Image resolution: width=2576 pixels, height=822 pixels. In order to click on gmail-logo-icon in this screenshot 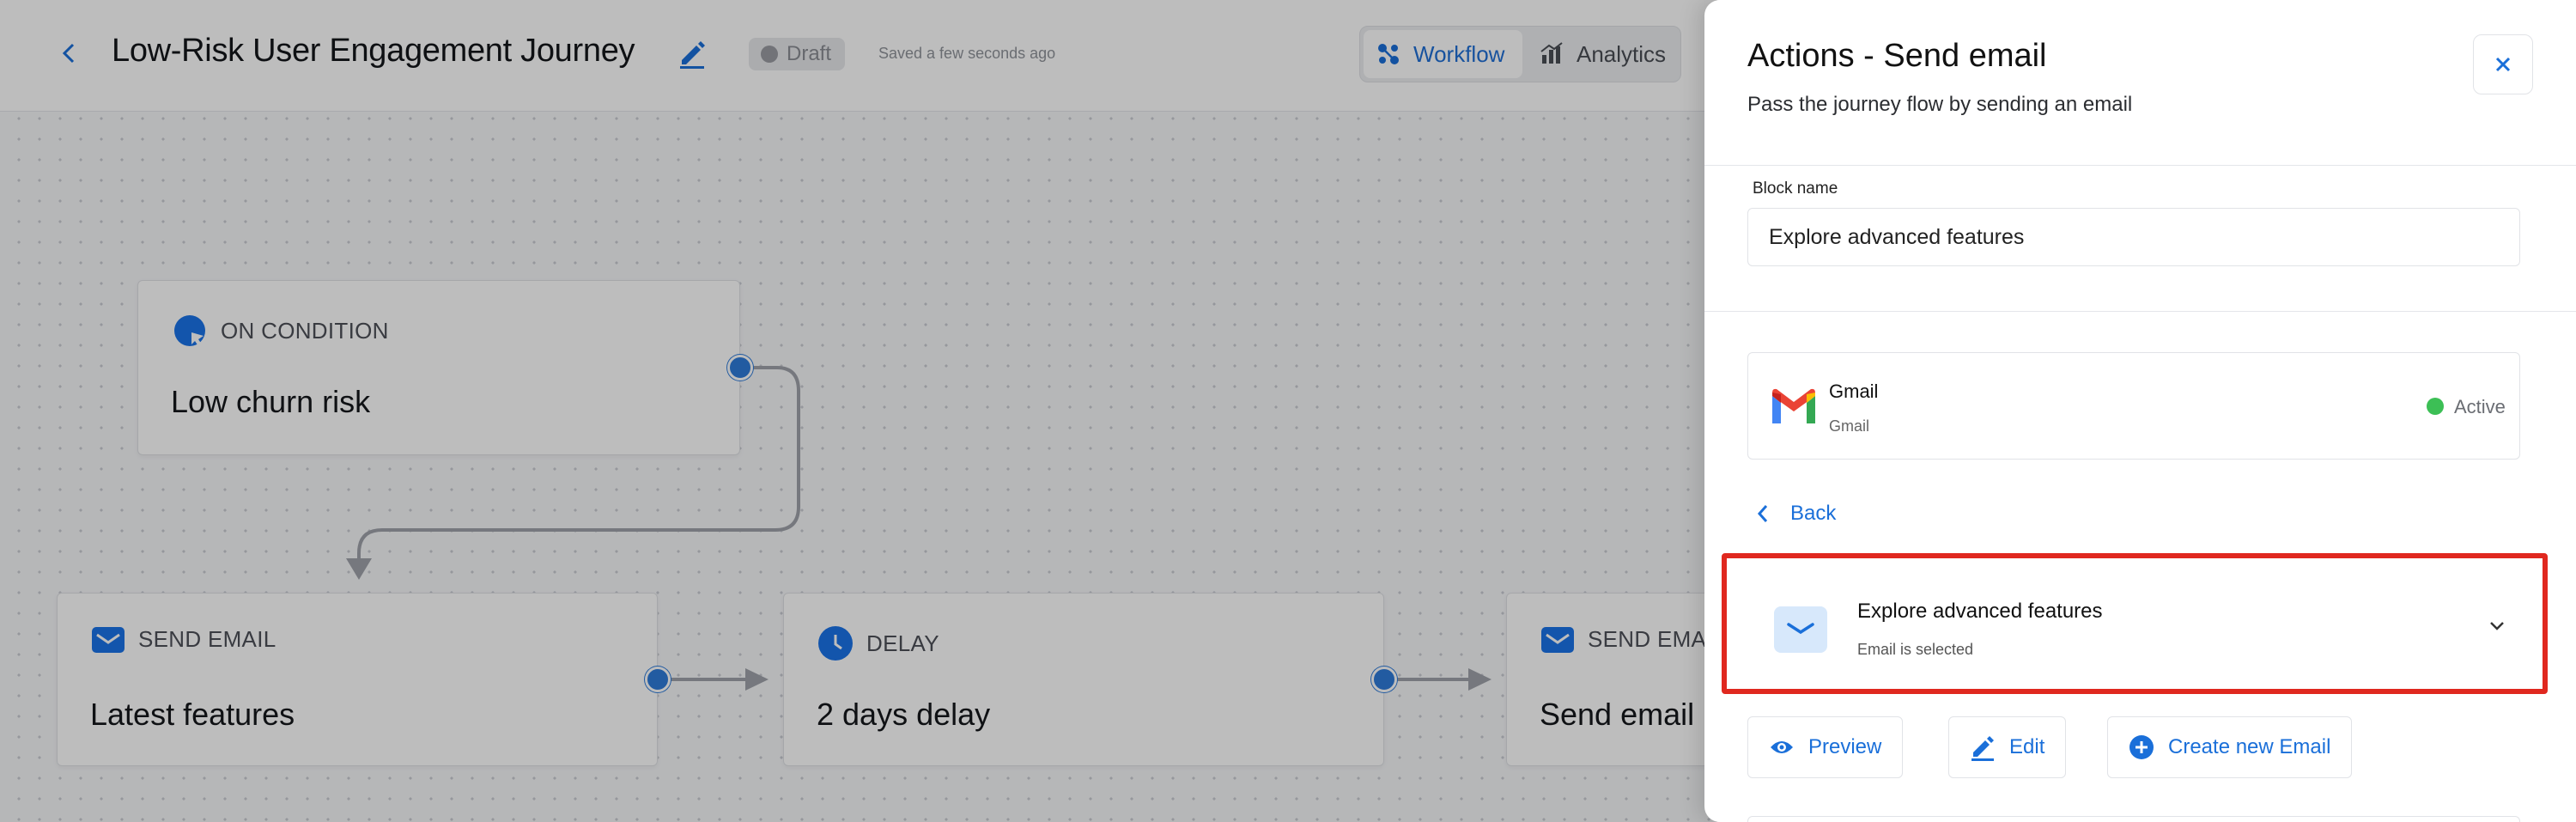, I will do `click(1793, 405)`.